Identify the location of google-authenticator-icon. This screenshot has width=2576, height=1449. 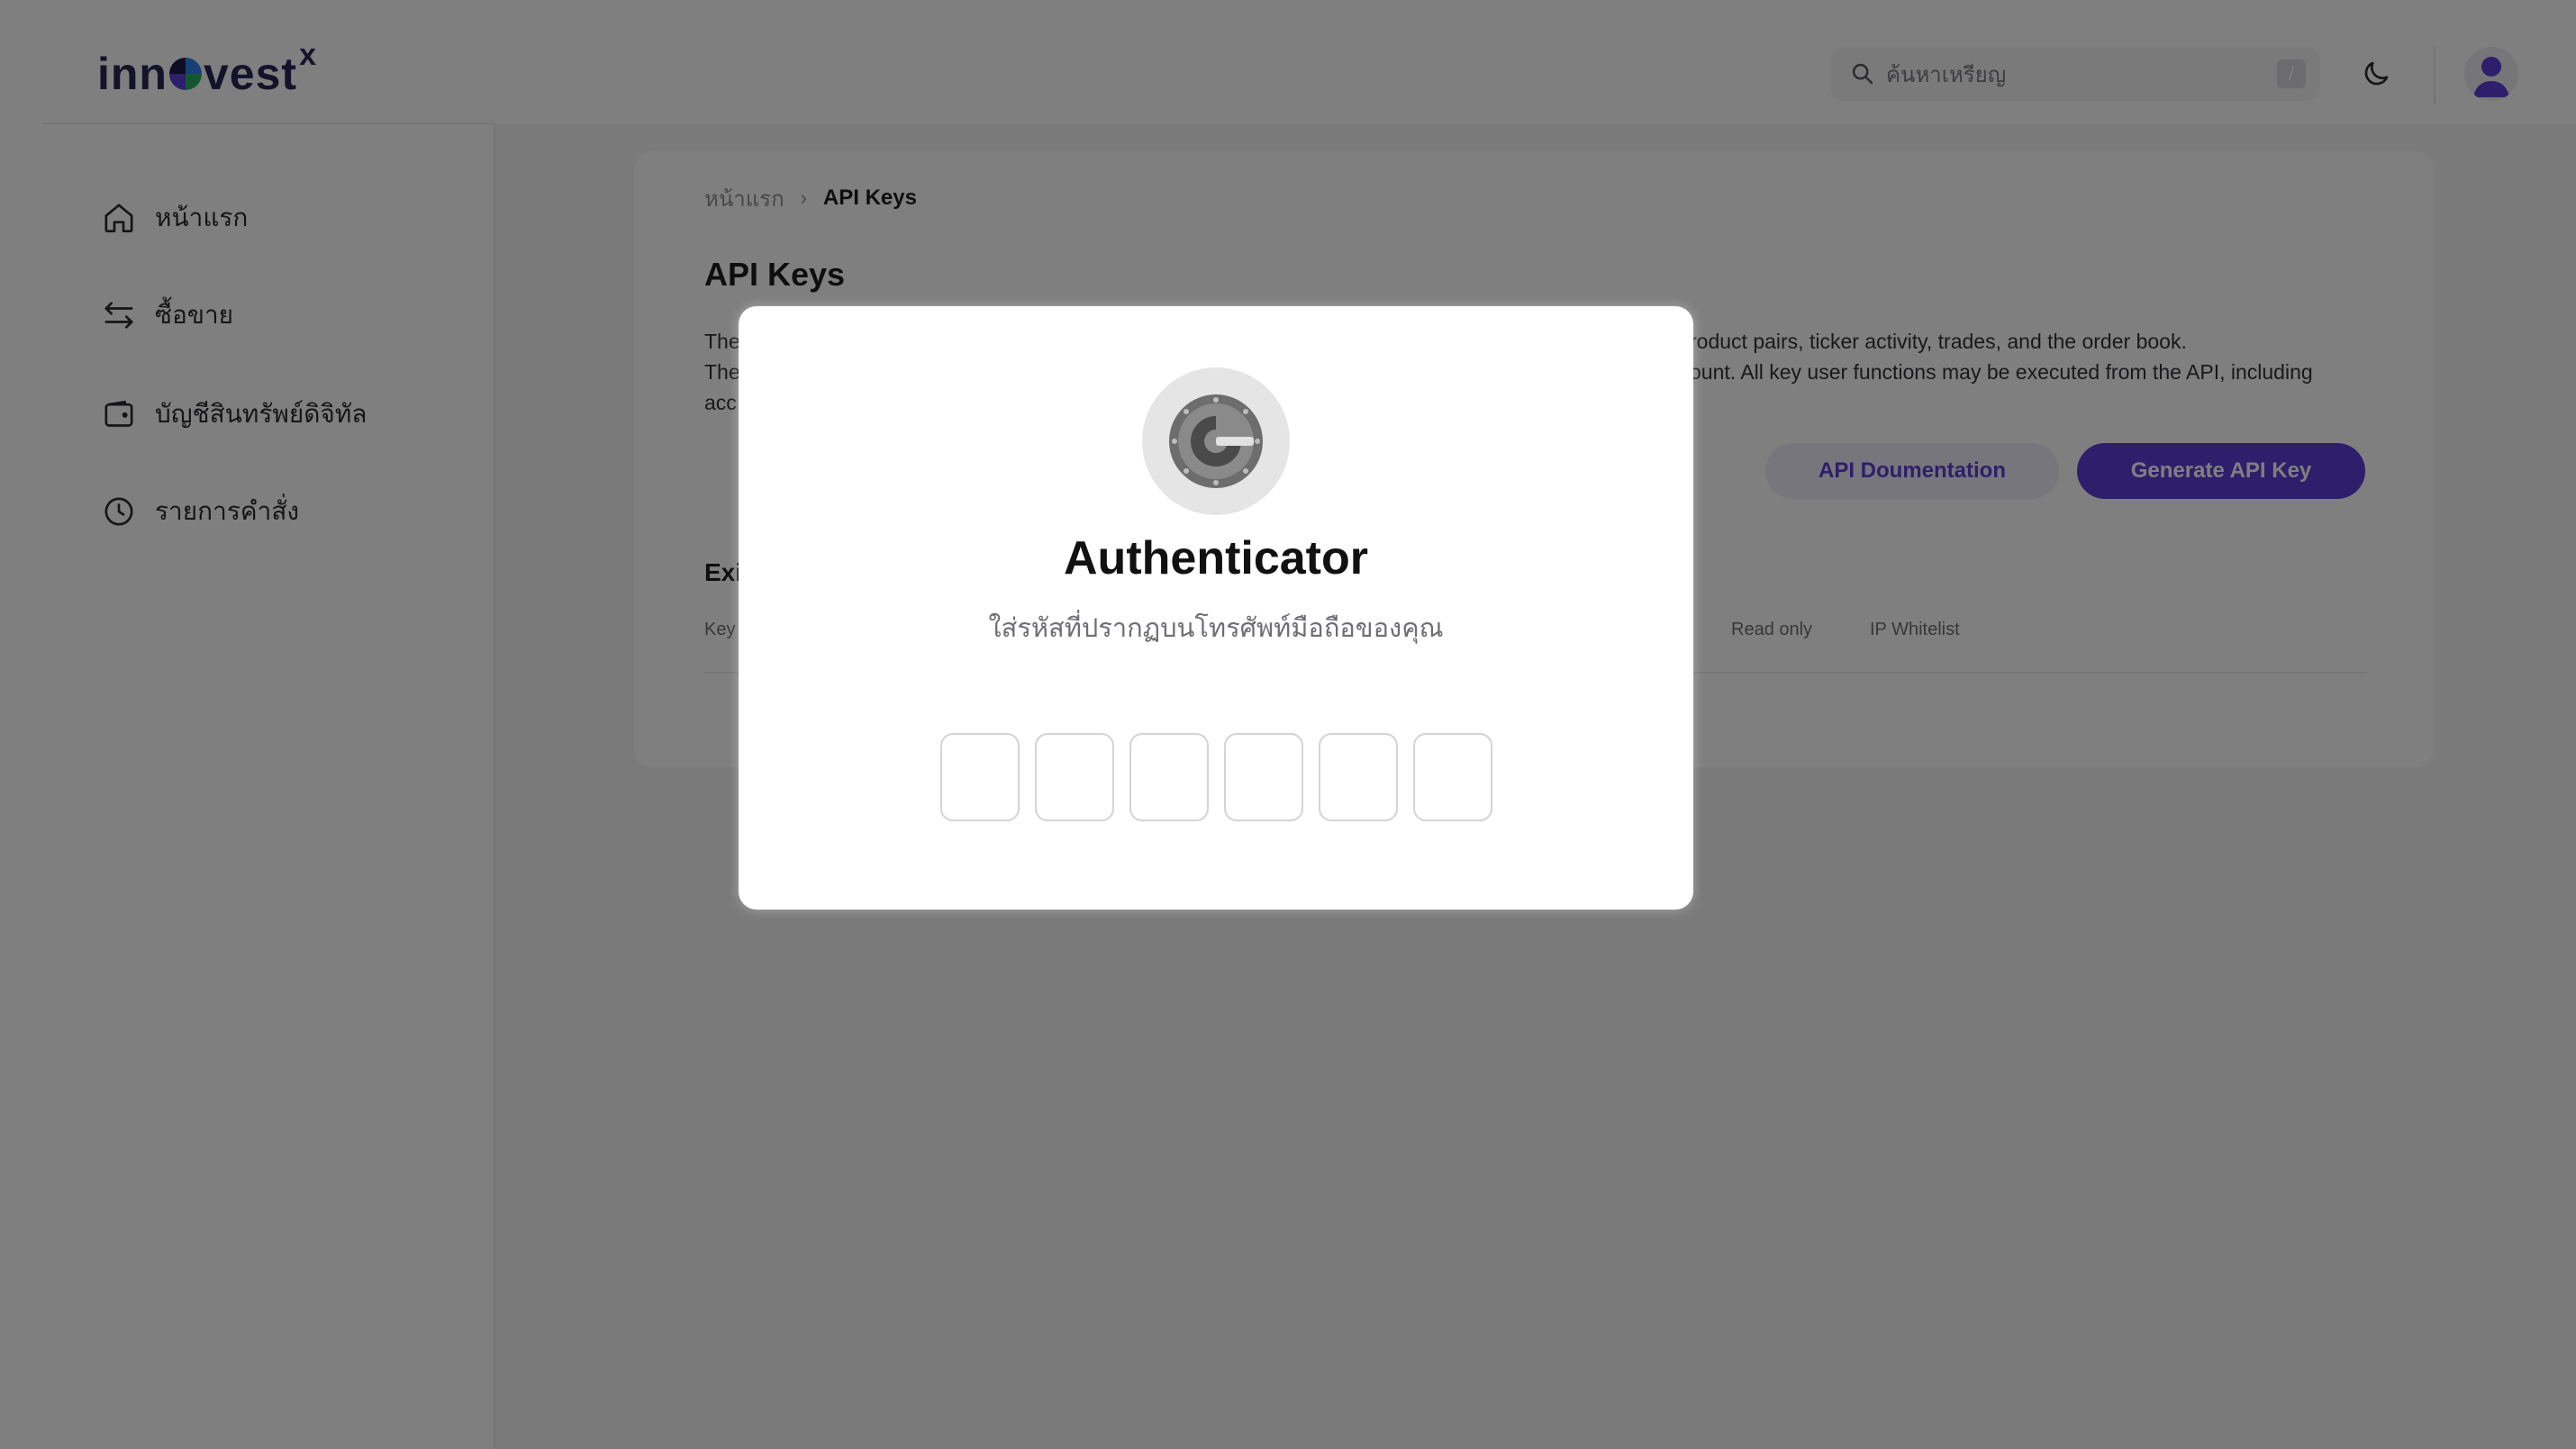
(1216, 441).